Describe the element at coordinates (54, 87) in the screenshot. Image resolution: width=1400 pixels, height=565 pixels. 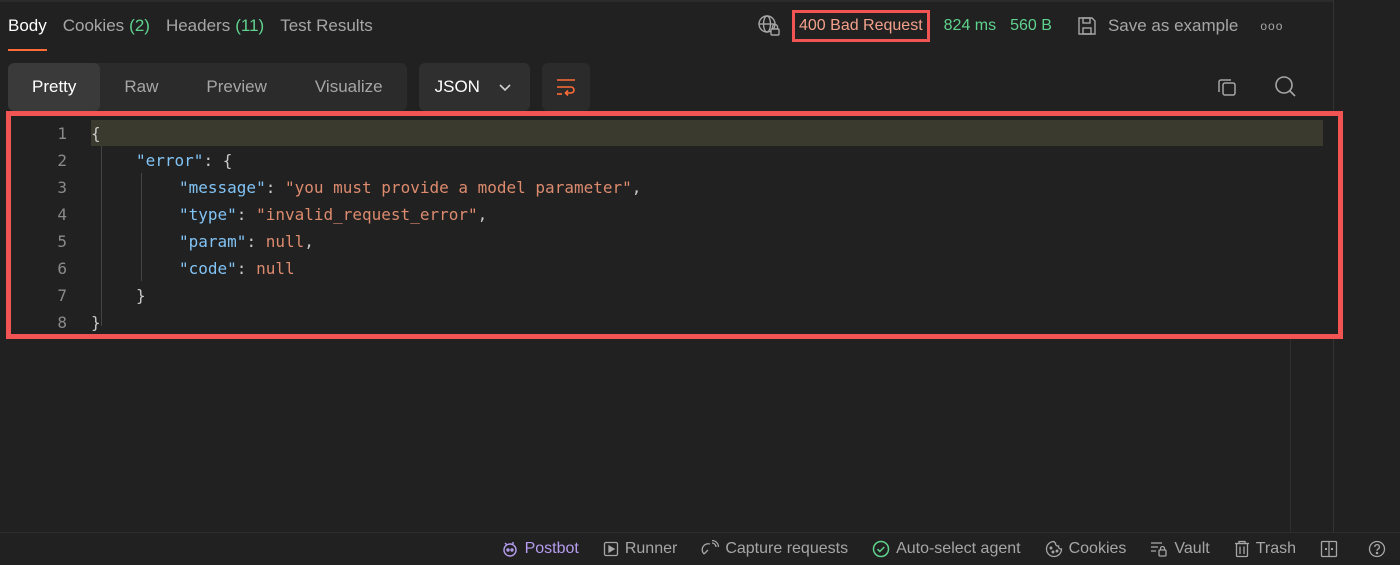
I see `view-pretty: Pretty` at that location.